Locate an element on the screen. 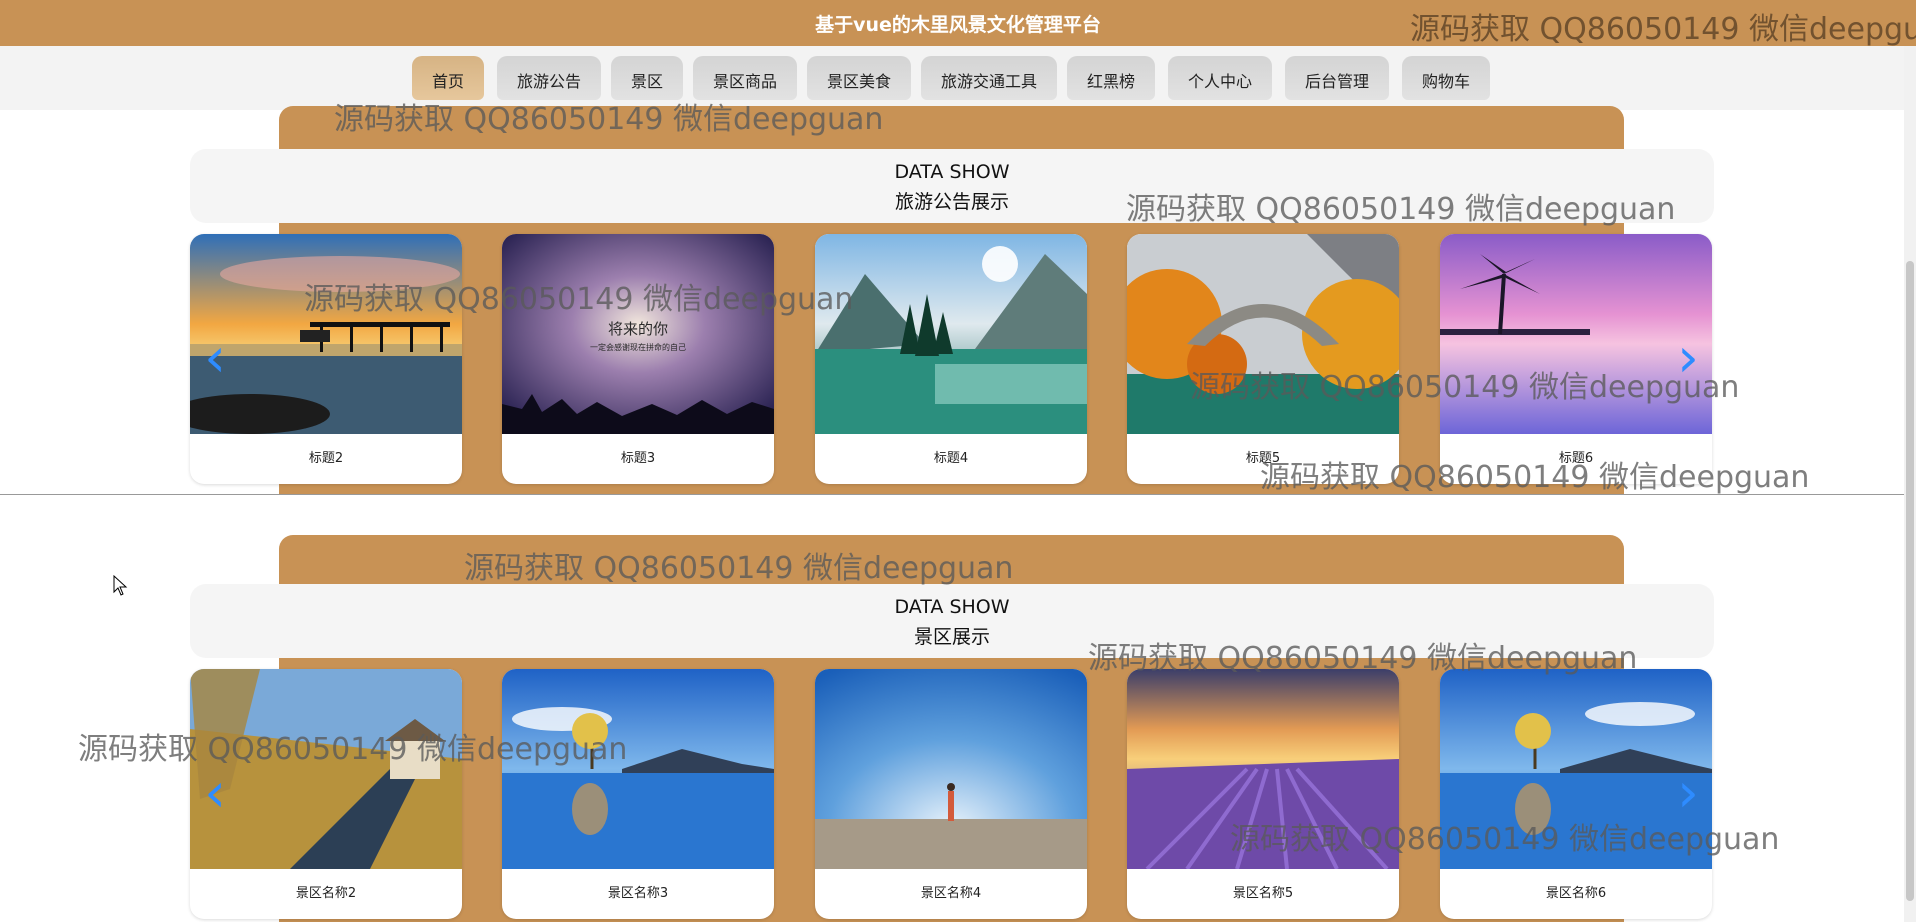  notice-card: 标题4 is located at coordinates (951, 359).